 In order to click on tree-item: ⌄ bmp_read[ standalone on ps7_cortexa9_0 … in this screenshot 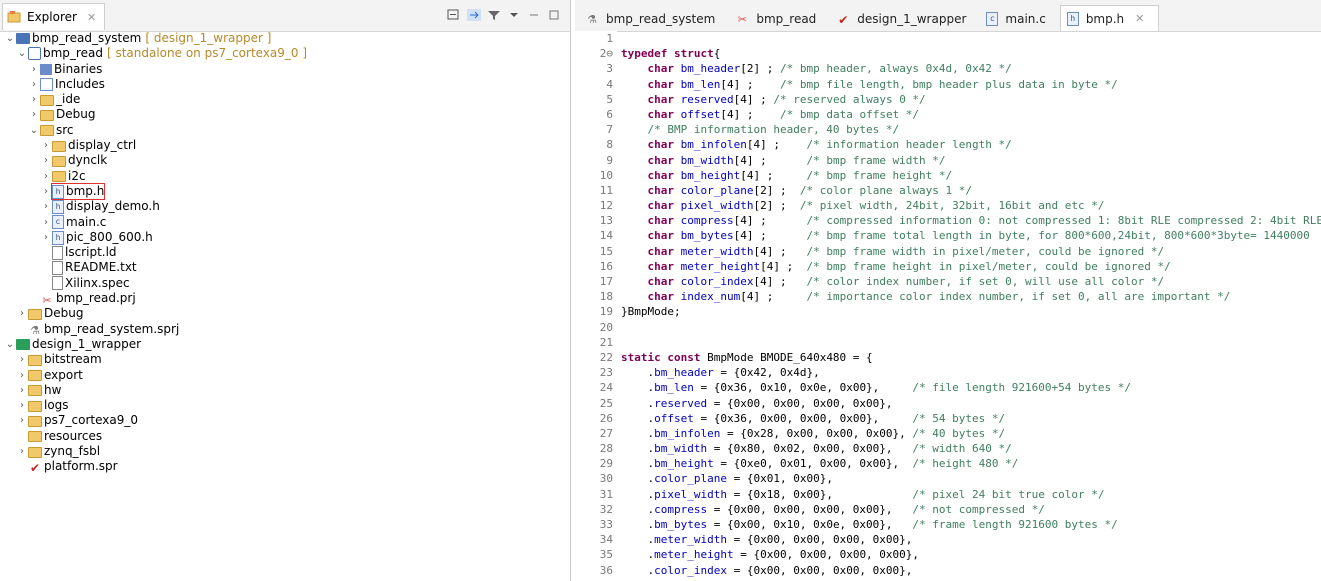, I will do `click(285, 53)`.